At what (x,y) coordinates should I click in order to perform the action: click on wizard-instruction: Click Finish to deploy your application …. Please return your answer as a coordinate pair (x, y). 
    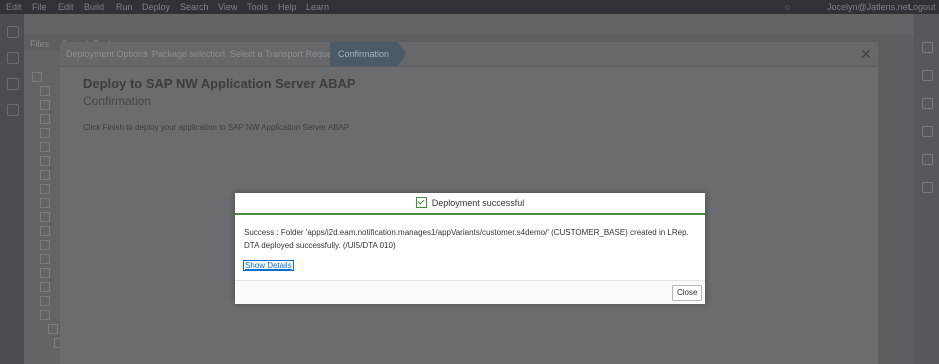
    Looking at the image, I should click on (216, 127).